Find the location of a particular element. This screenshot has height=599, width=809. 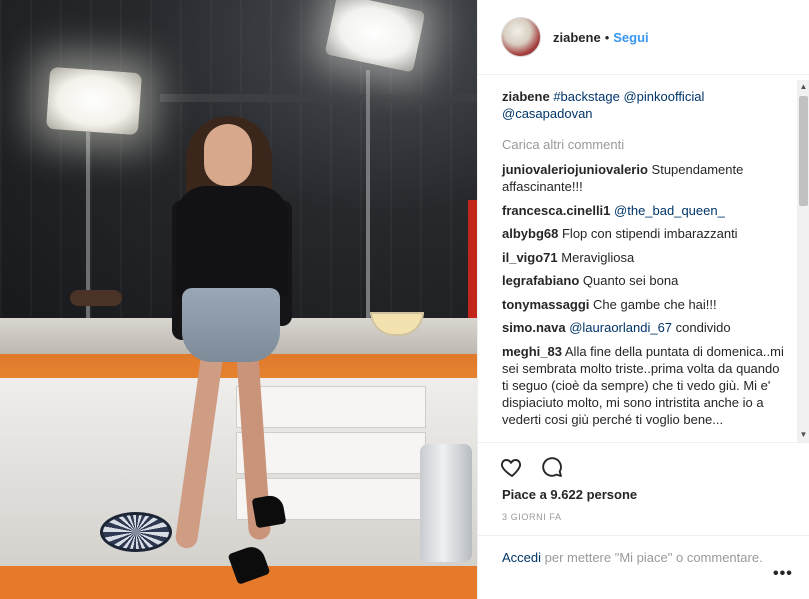

post-actions is located at coordinates (643, 466).